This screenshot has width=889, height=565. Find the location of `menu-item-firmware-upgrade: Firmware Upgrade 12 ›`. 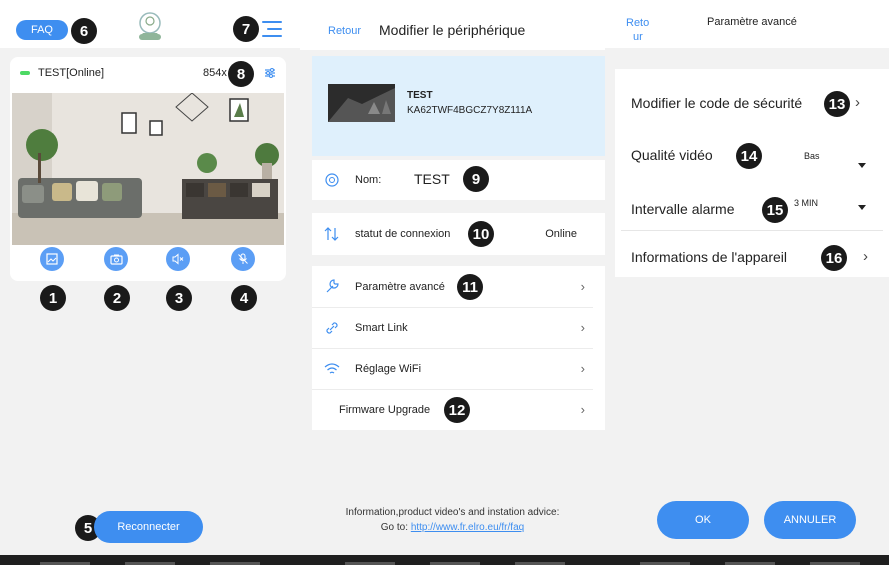

menu-item-firmware-upgrade: Firmware Upgrade 12 › is located at coordinates (458, 410).